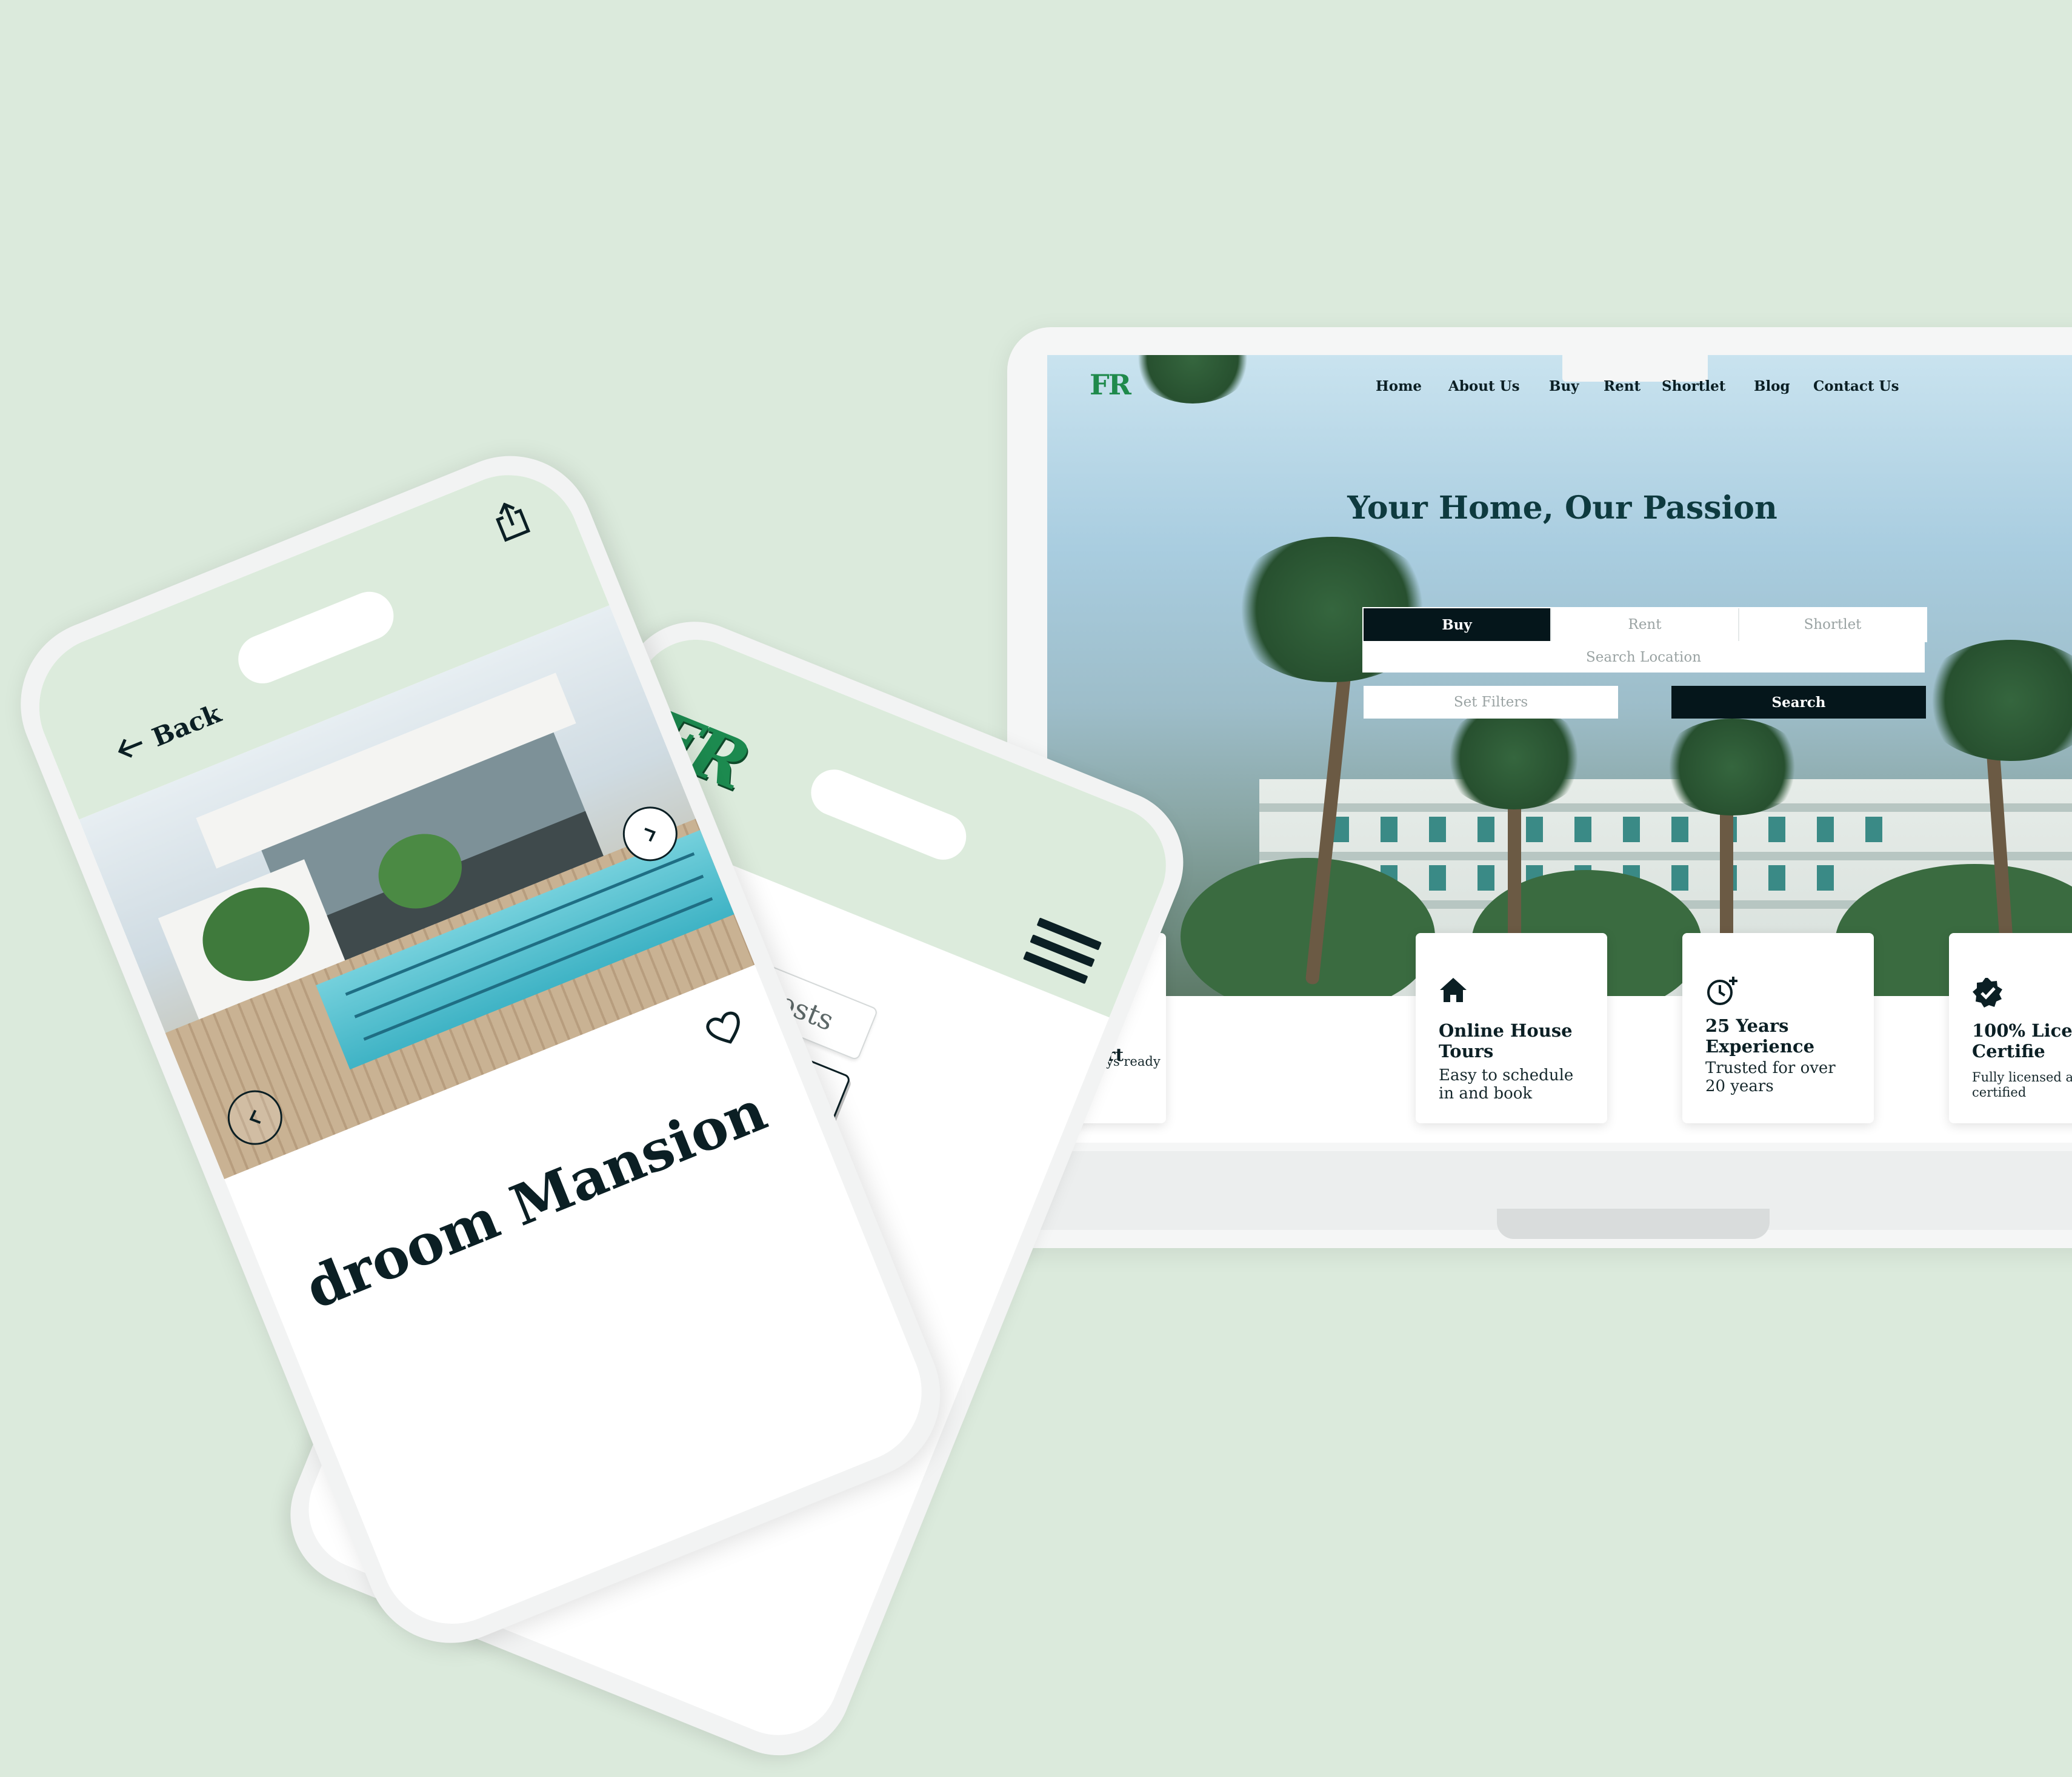 The height and width of the screenshot is (1777, 2072). Describe the element at coordinates (2022, 1040) in the screenshot. I see `feature-title: 100% Licens and Certifie` at that location.